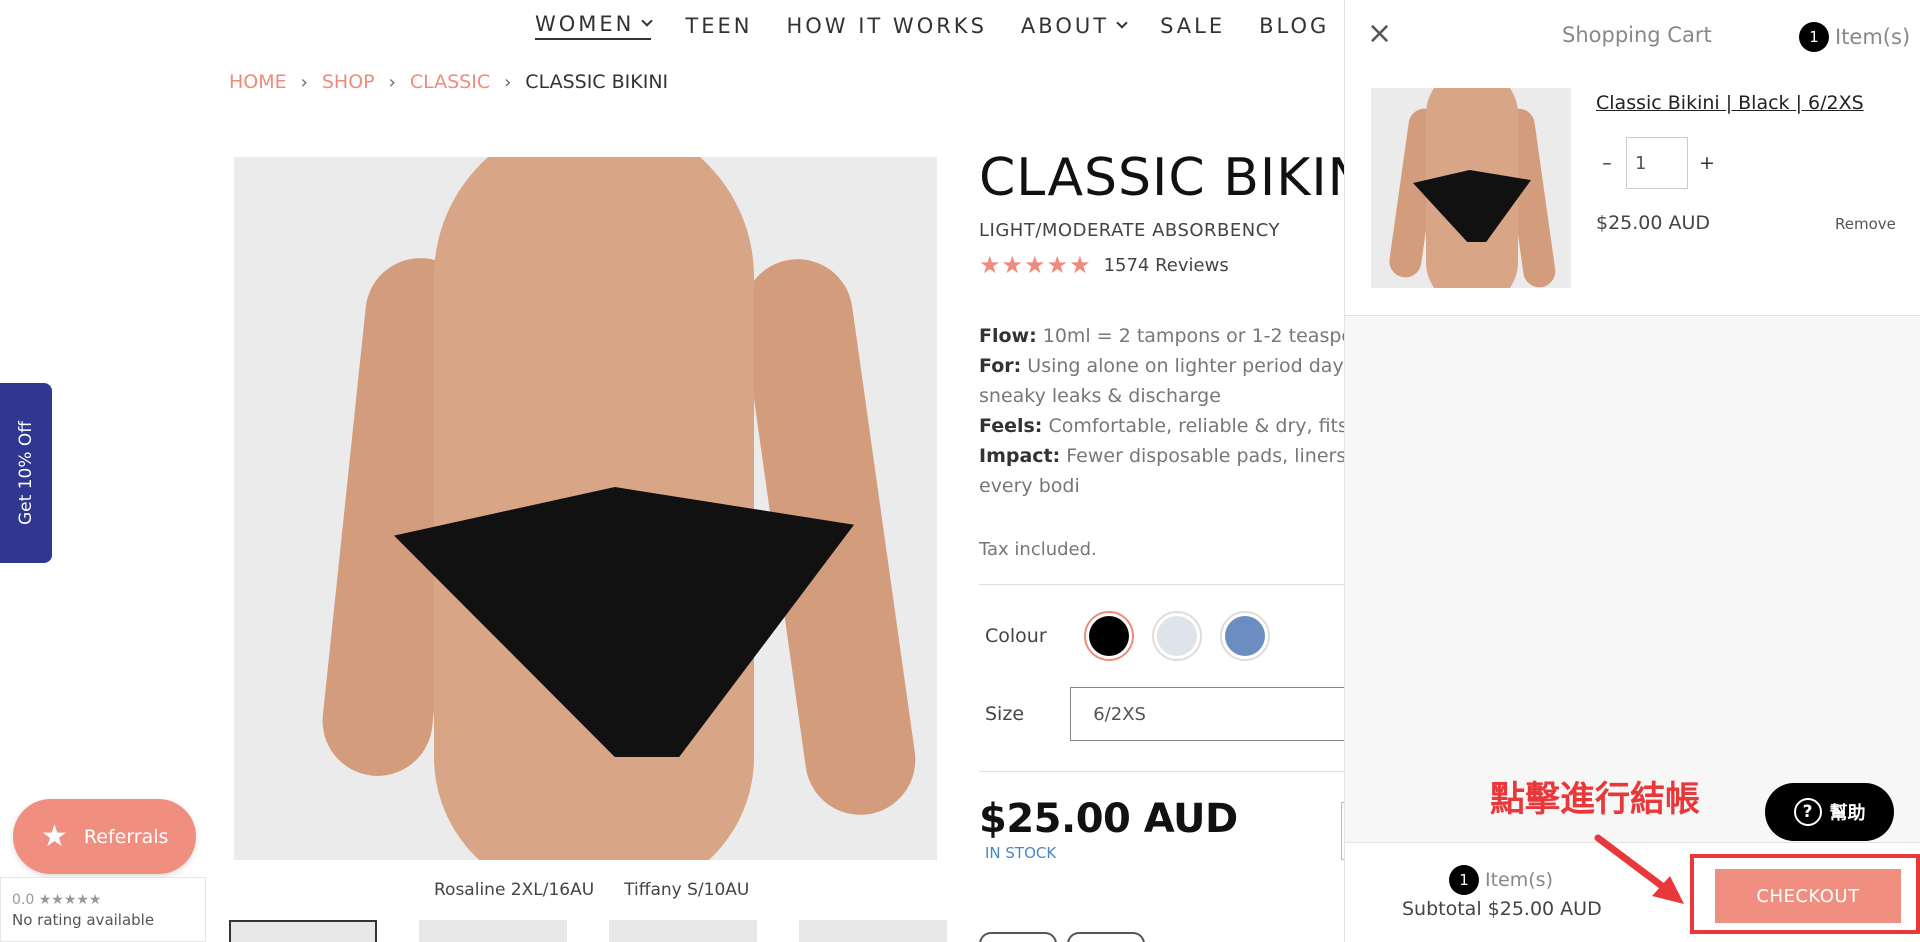  What do you see at coordinates (1379, 33) in the screenshot?
I see `close-icon: ×` at bounding box center [1379, 33].